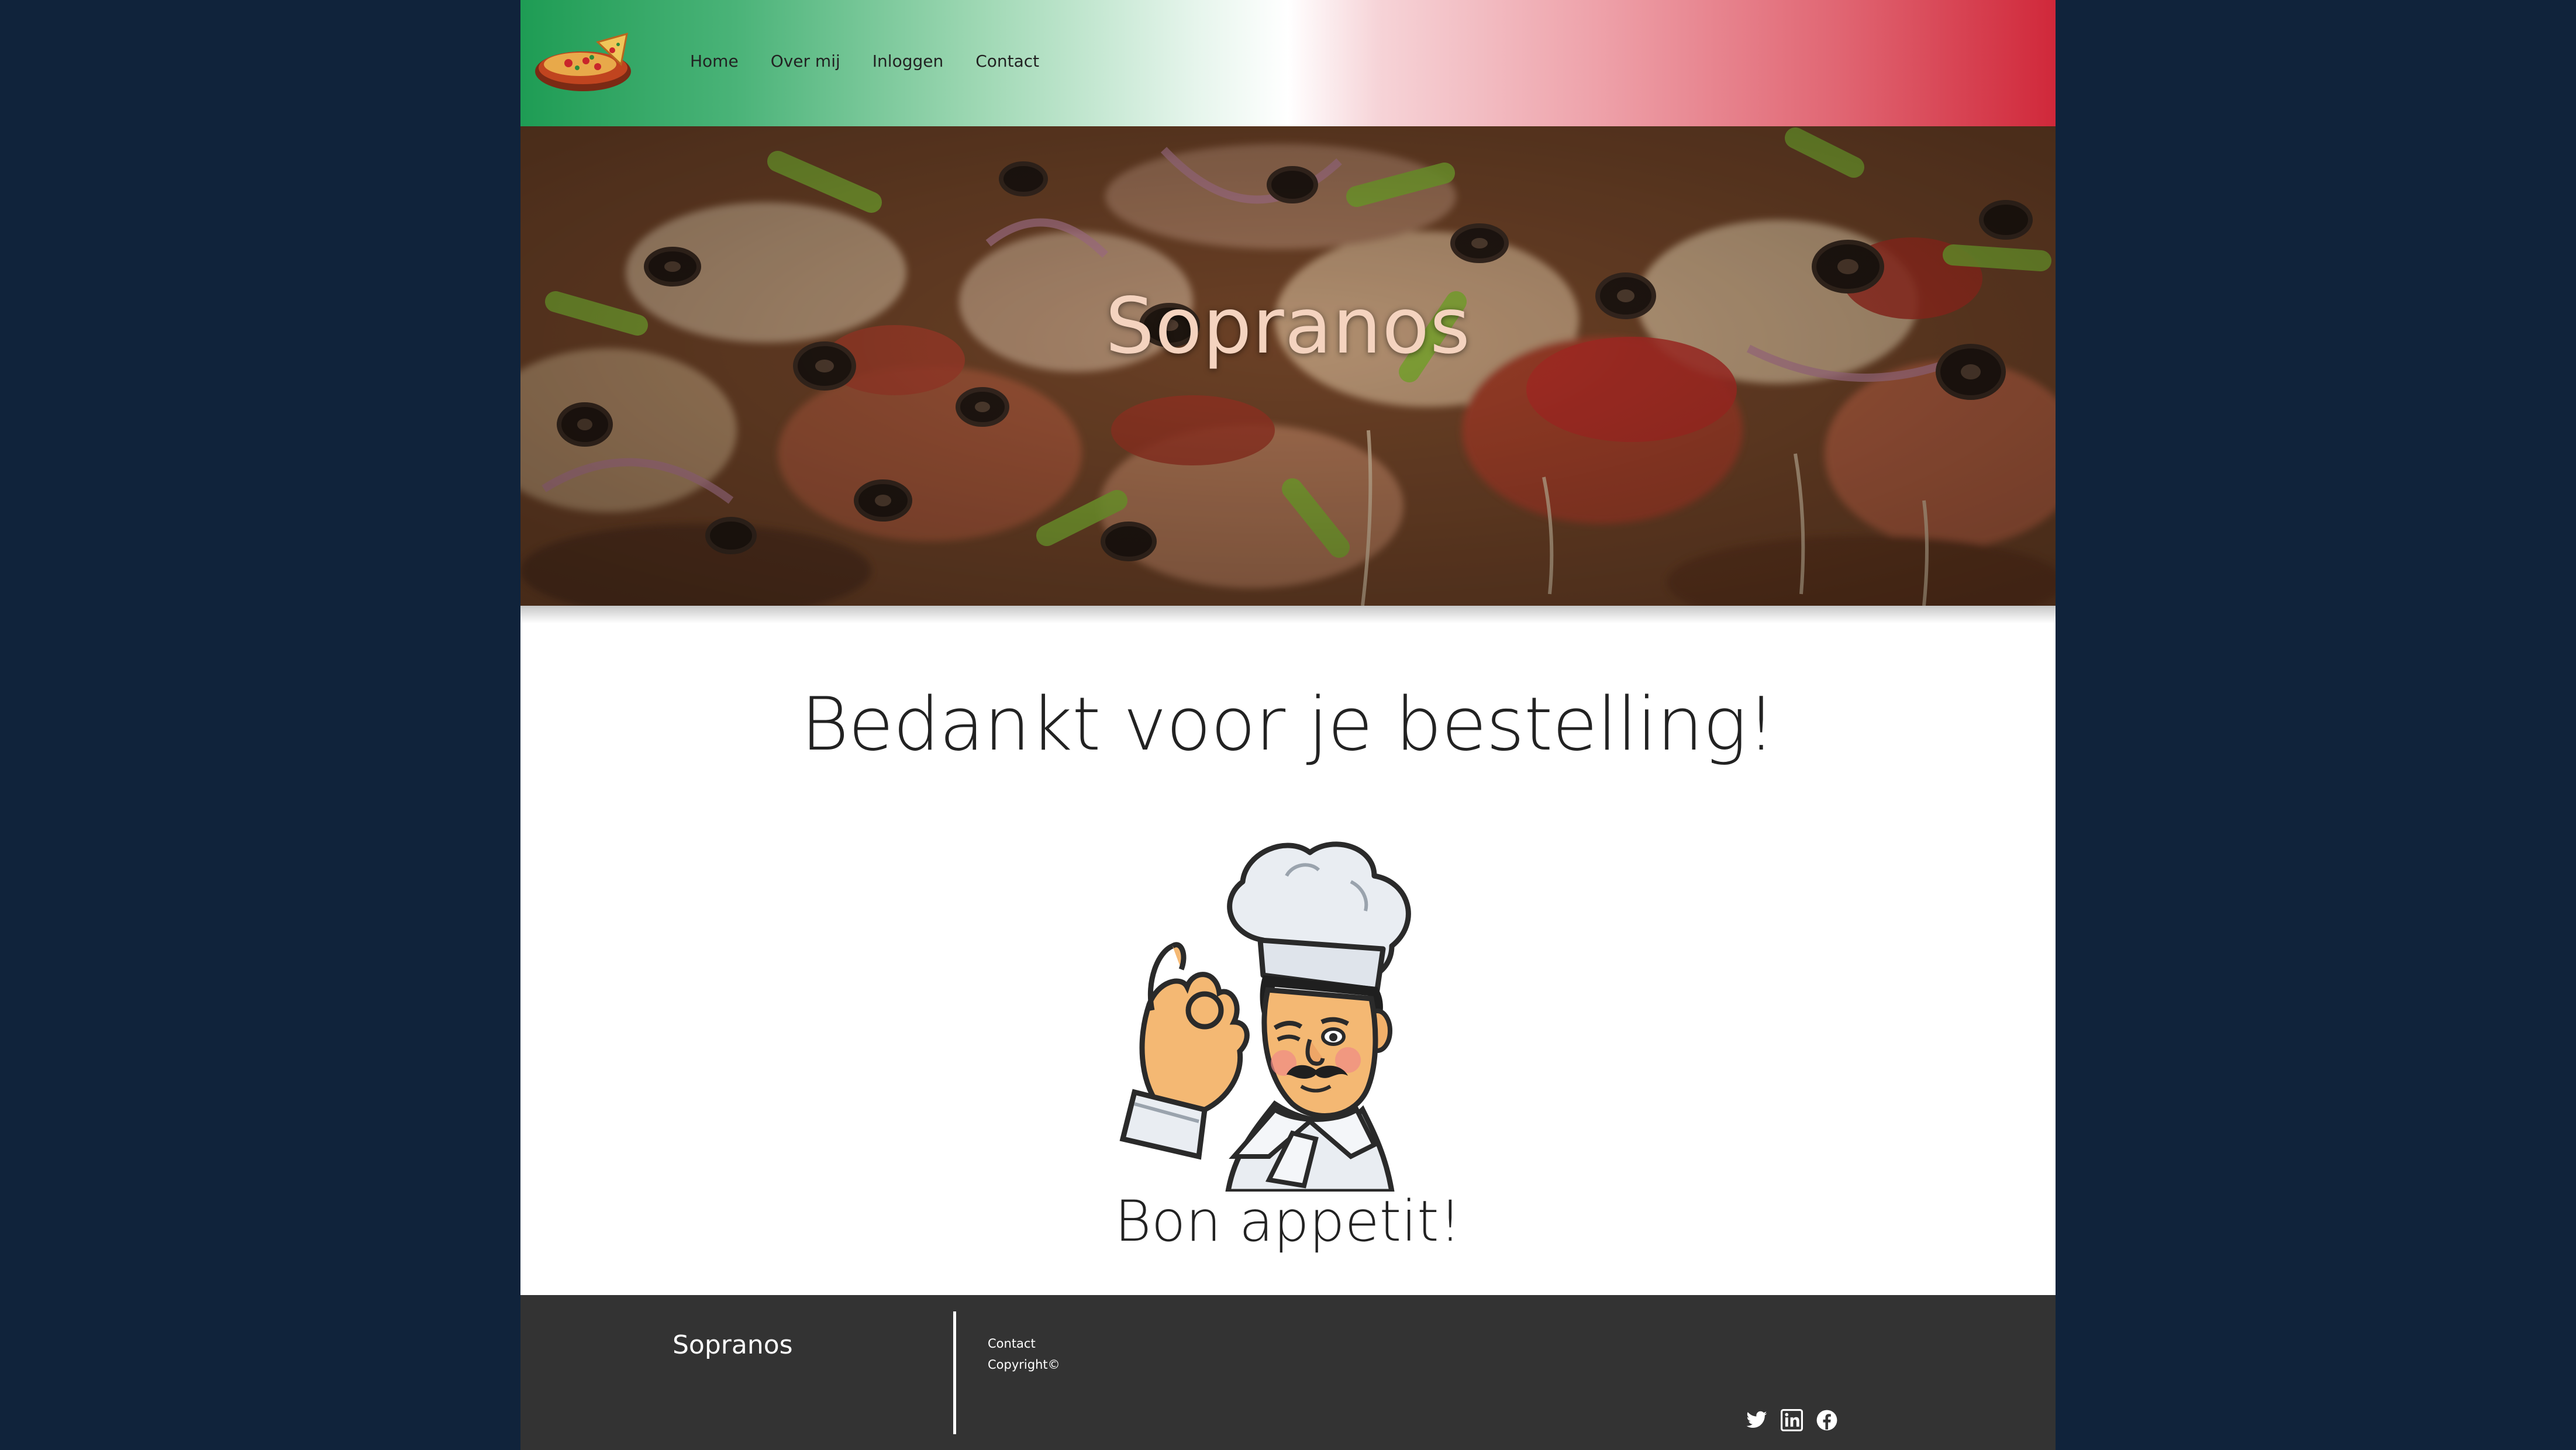 The width and height of the screenshot is (2576, 1450). Describe the element at coordinates (715, 61) in the screenshot. I see `nav-home: Home` at that location.